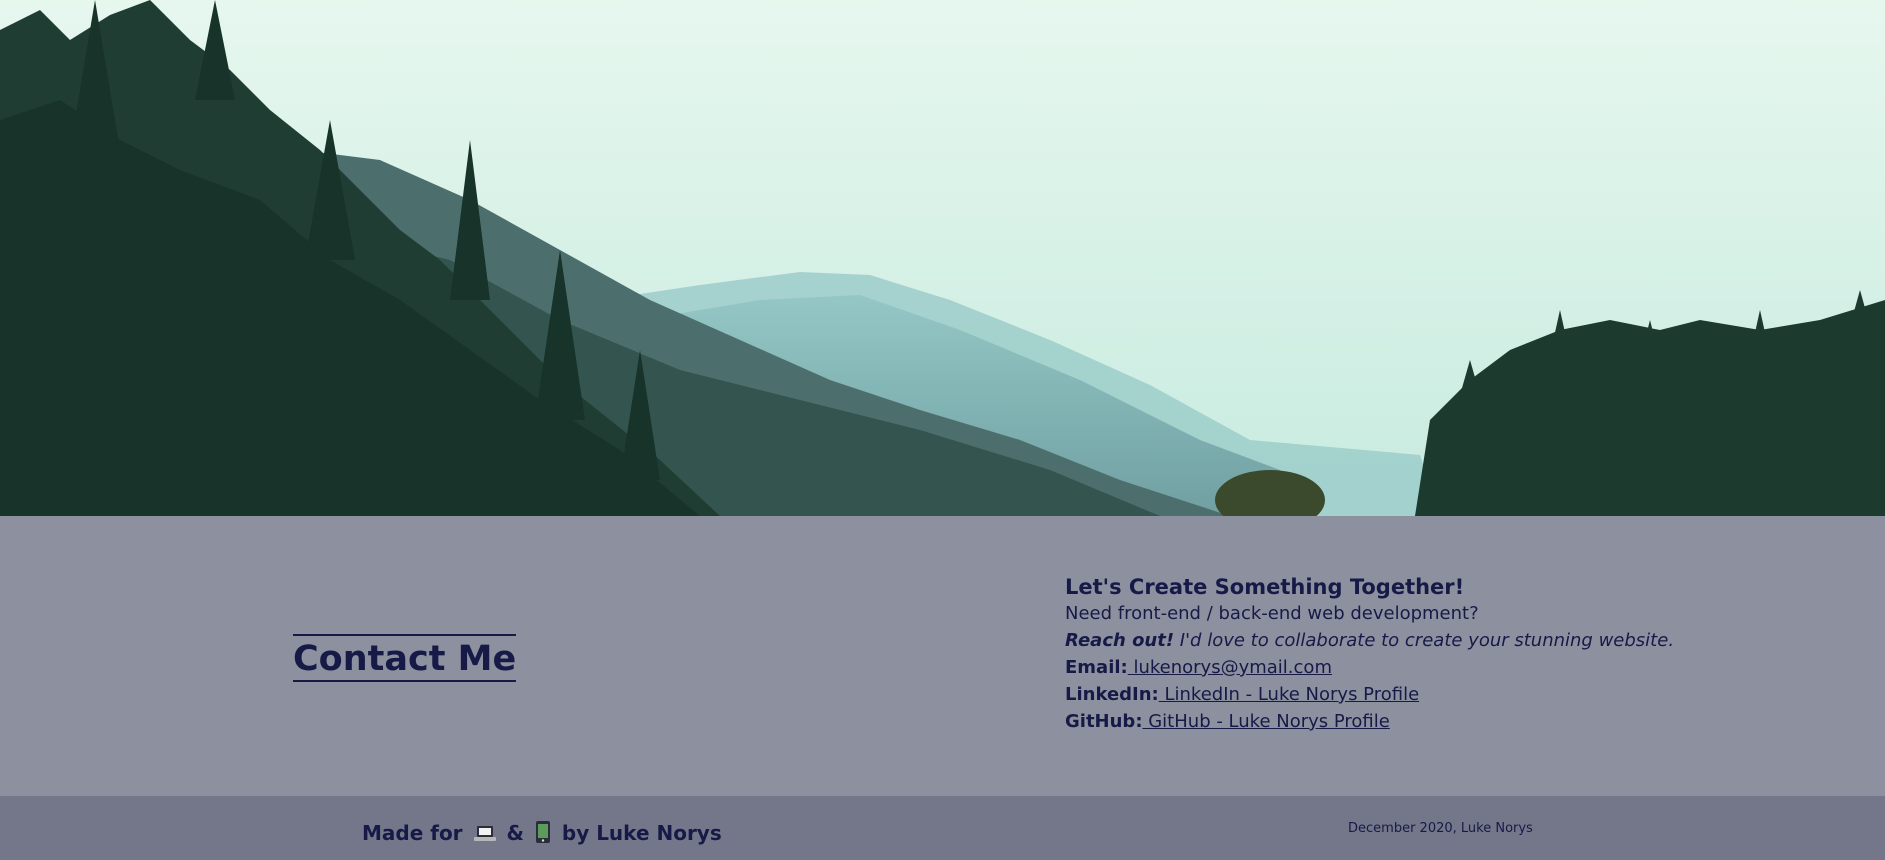  I want to click on ampersand: &, so click(515, 833).